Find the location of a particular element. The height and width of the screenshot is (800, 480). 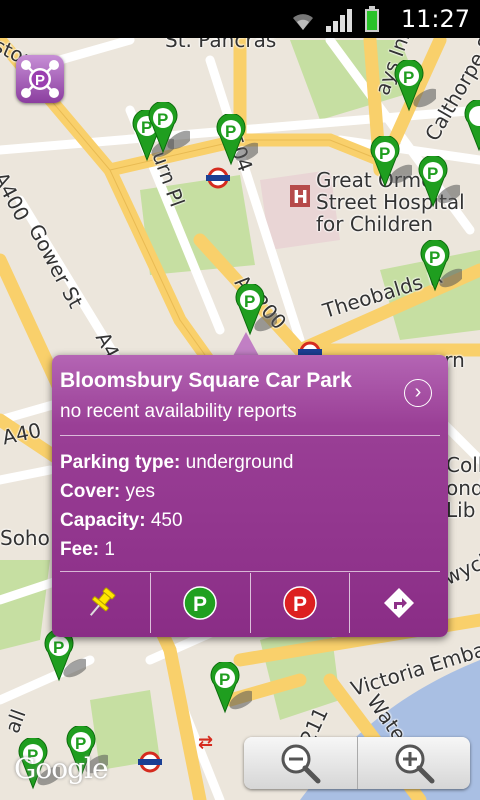

signal-icon is located at coordinates (339, 20).